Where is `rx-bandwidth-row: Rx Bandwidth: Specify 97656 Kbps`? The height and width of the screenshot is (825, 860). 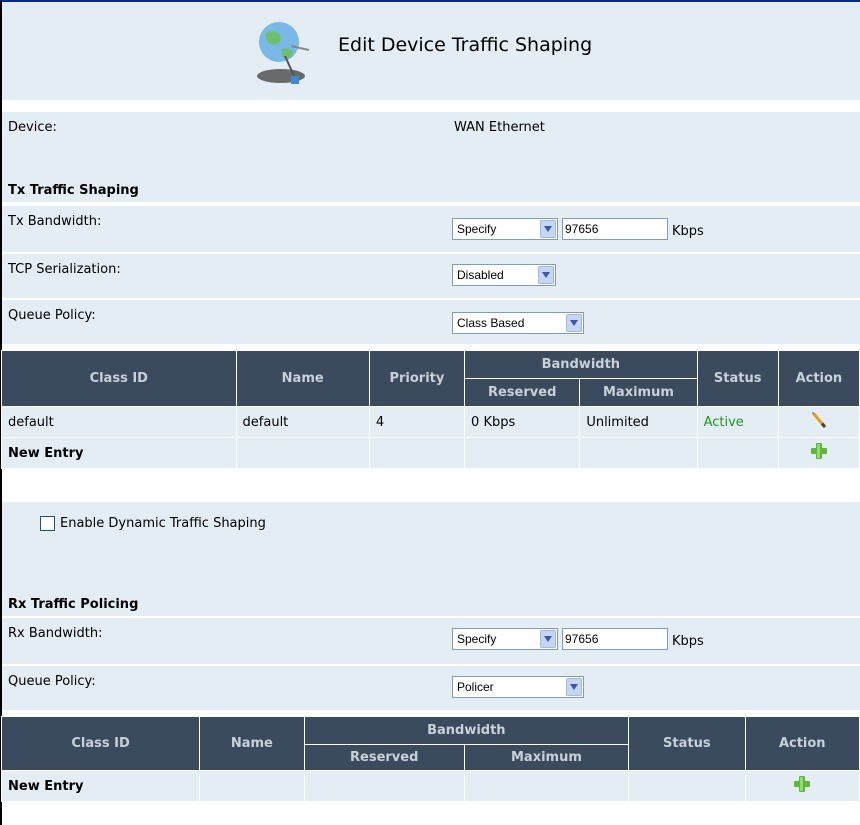 rx-bandwidth-row: Rx Bandwidth: Specify 97656 Kbps is located at coordinates (431, 641).